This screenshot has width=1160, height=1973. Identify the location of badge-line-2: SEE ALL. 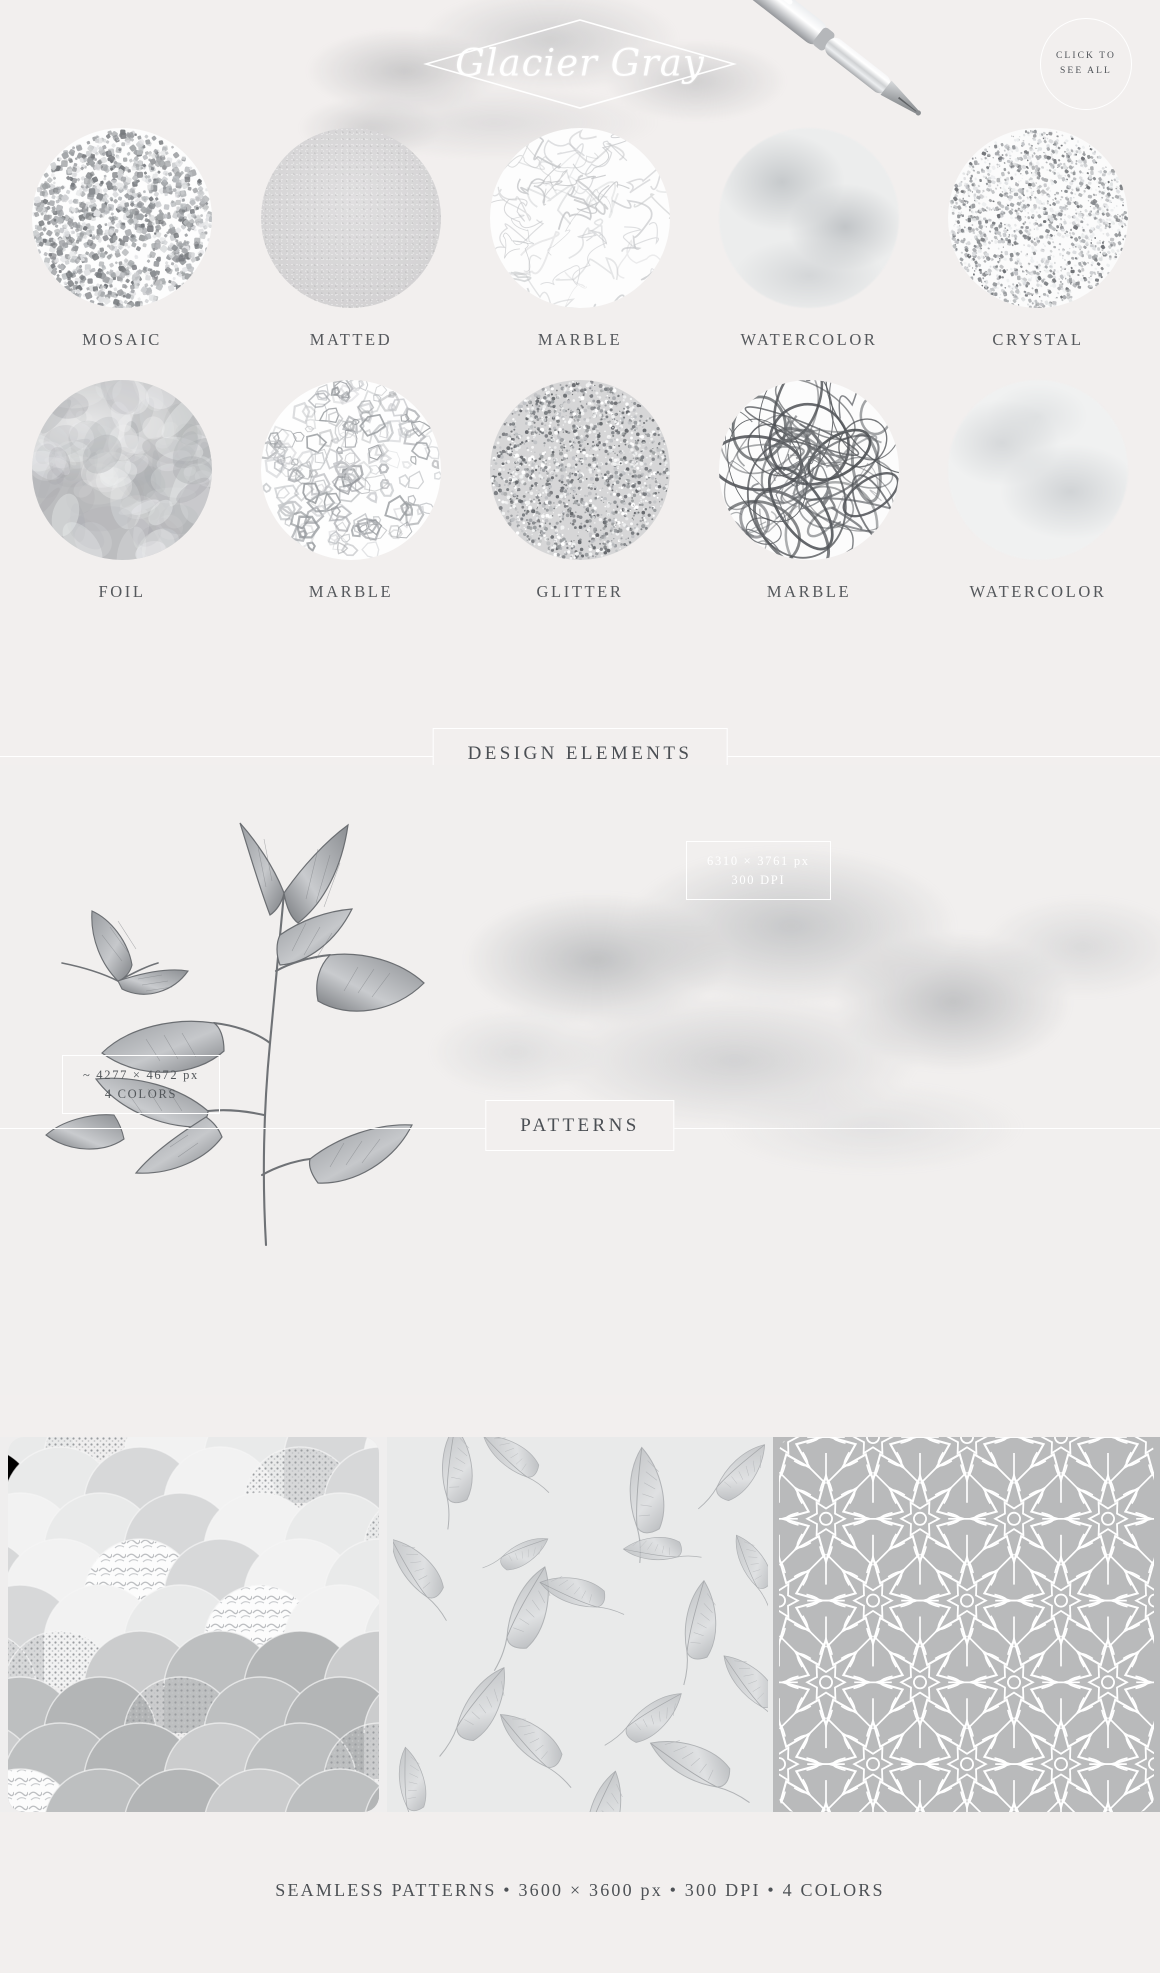
(1086, 71).